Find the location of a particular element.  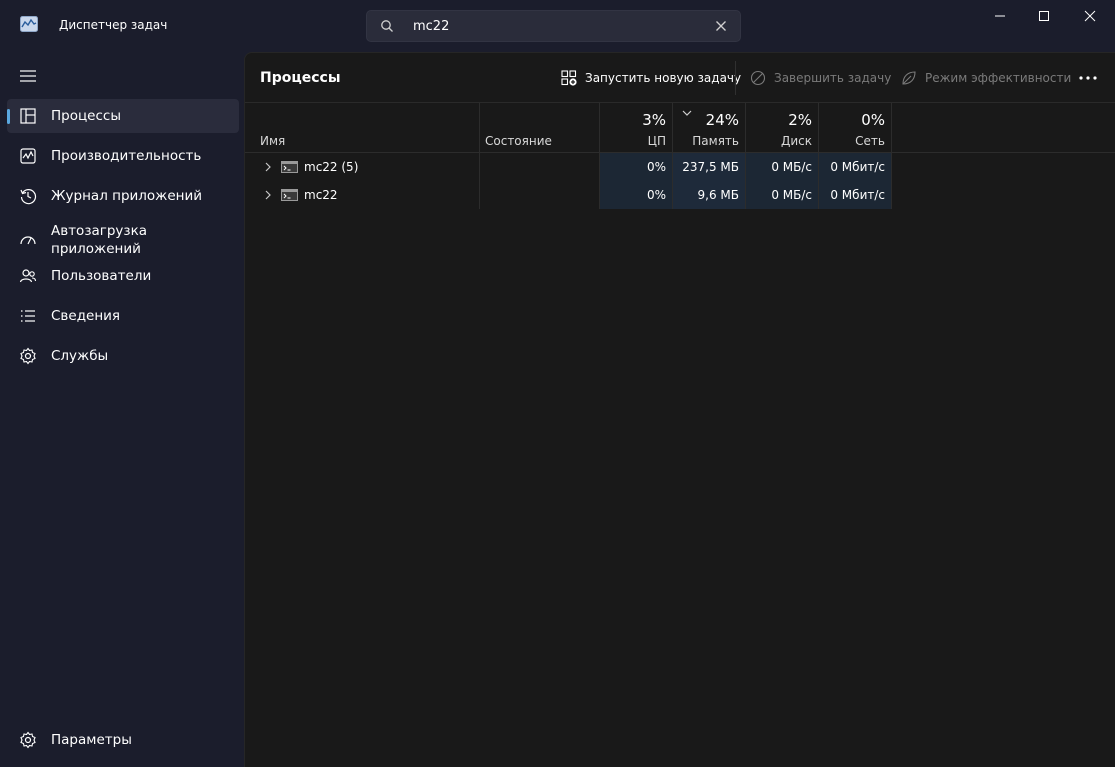

sidebar-item-app-history: Журнал приложений is located at coordinates (123, 196).